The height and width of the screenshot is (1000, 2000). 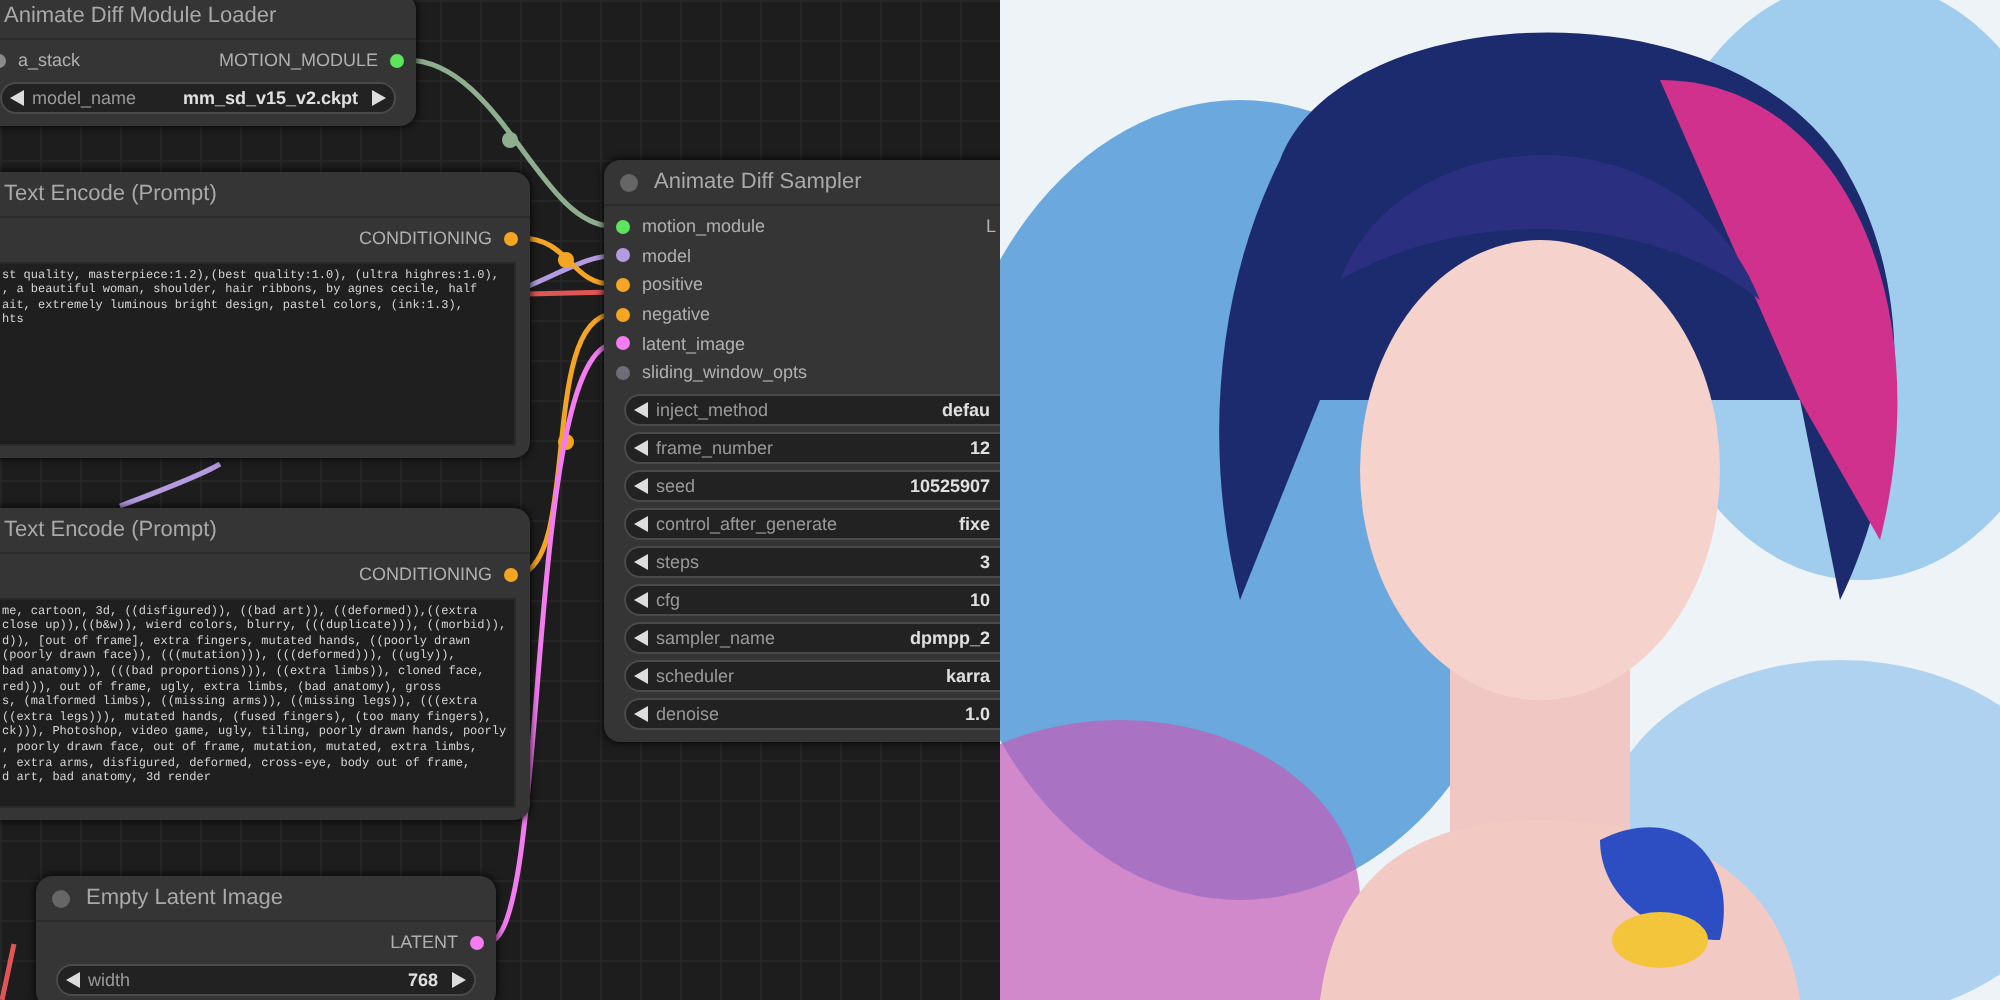 What do you see at coordinates (424, 942) in the screenshot?
I see `output-label: LATENT` at bounding box center [424, 942].